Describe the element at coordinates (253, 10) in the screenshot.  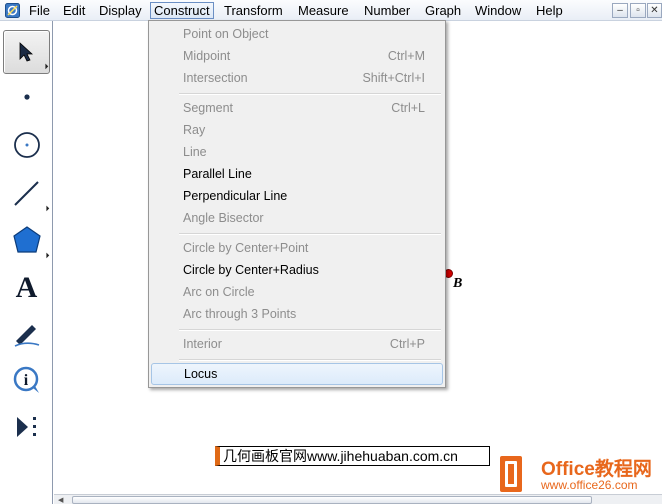
I see `menu-transform: Transform` at that location.